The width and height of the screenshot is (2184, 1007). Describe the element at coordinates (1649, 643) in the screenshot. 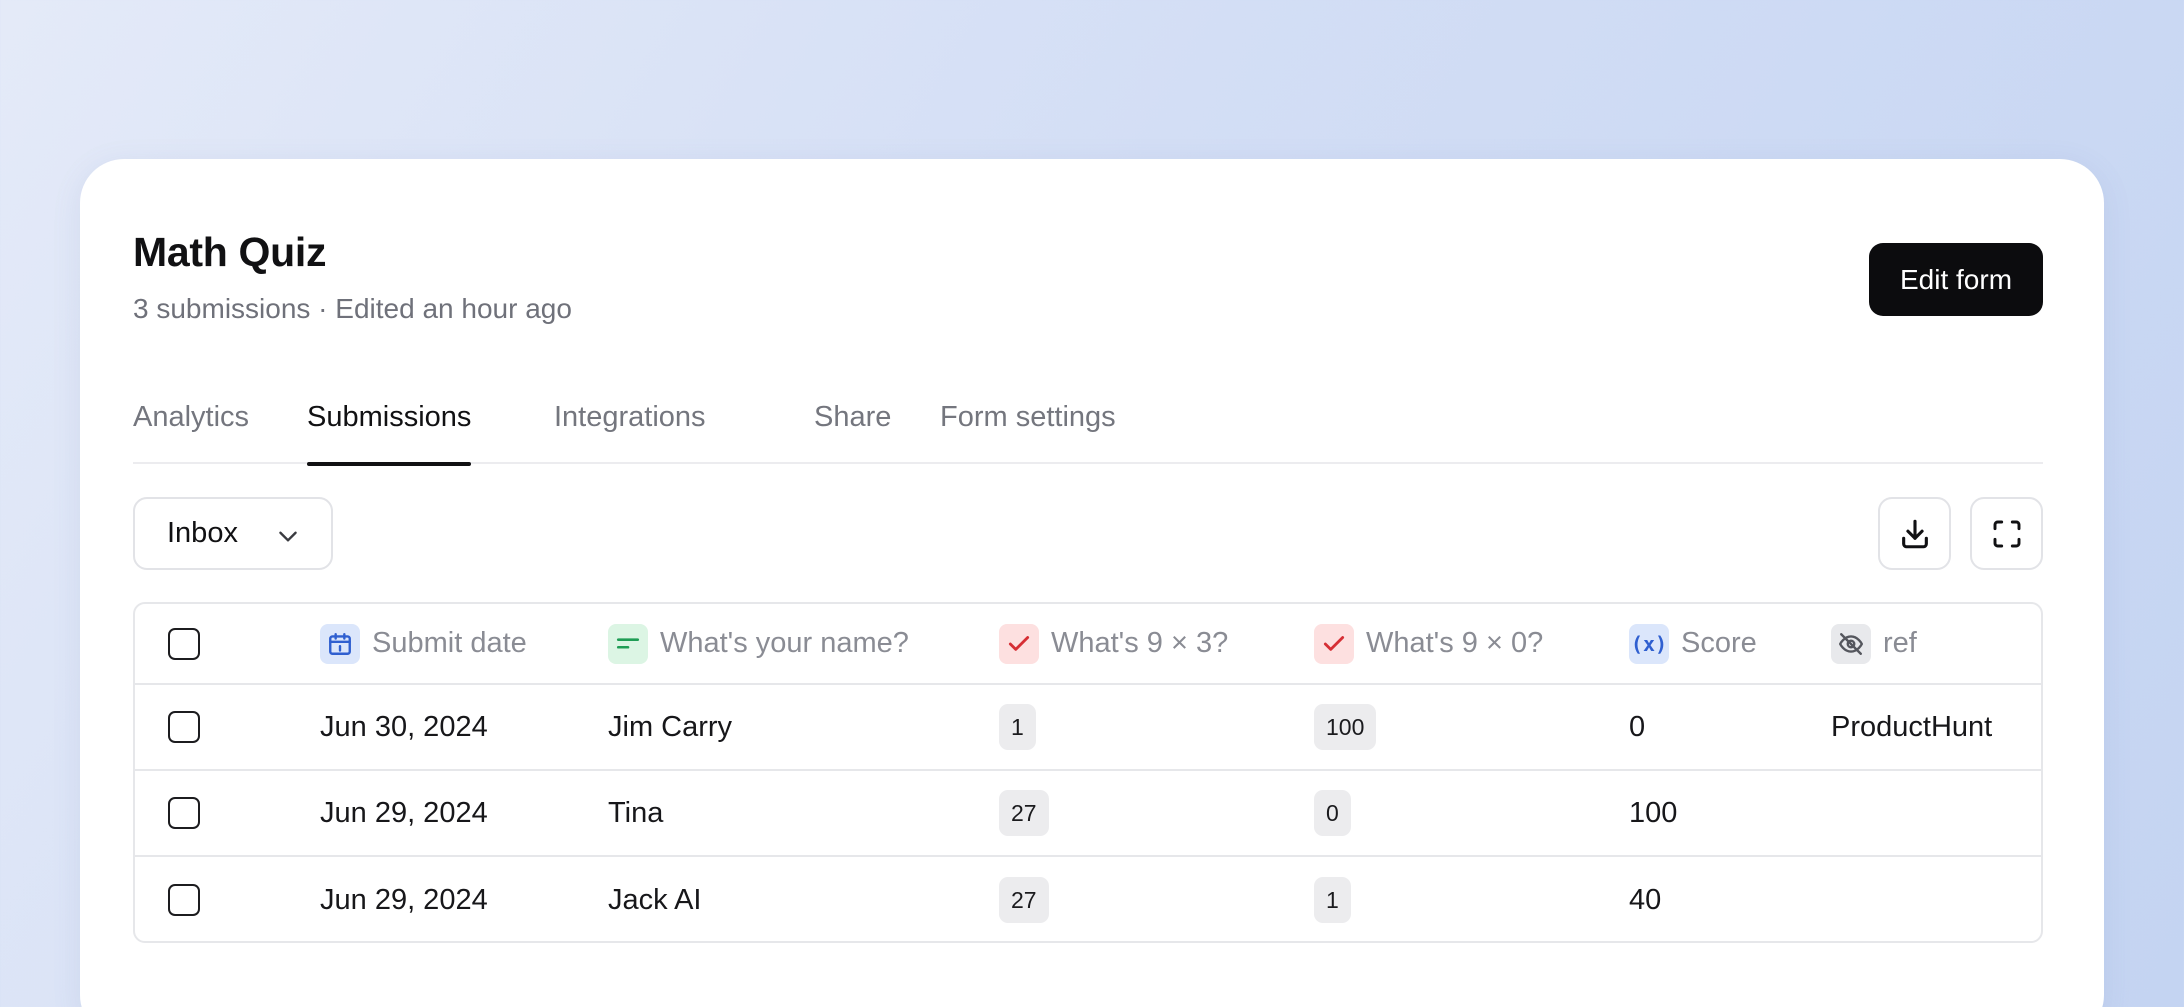

I see `variable-icon: (x)` at that location.